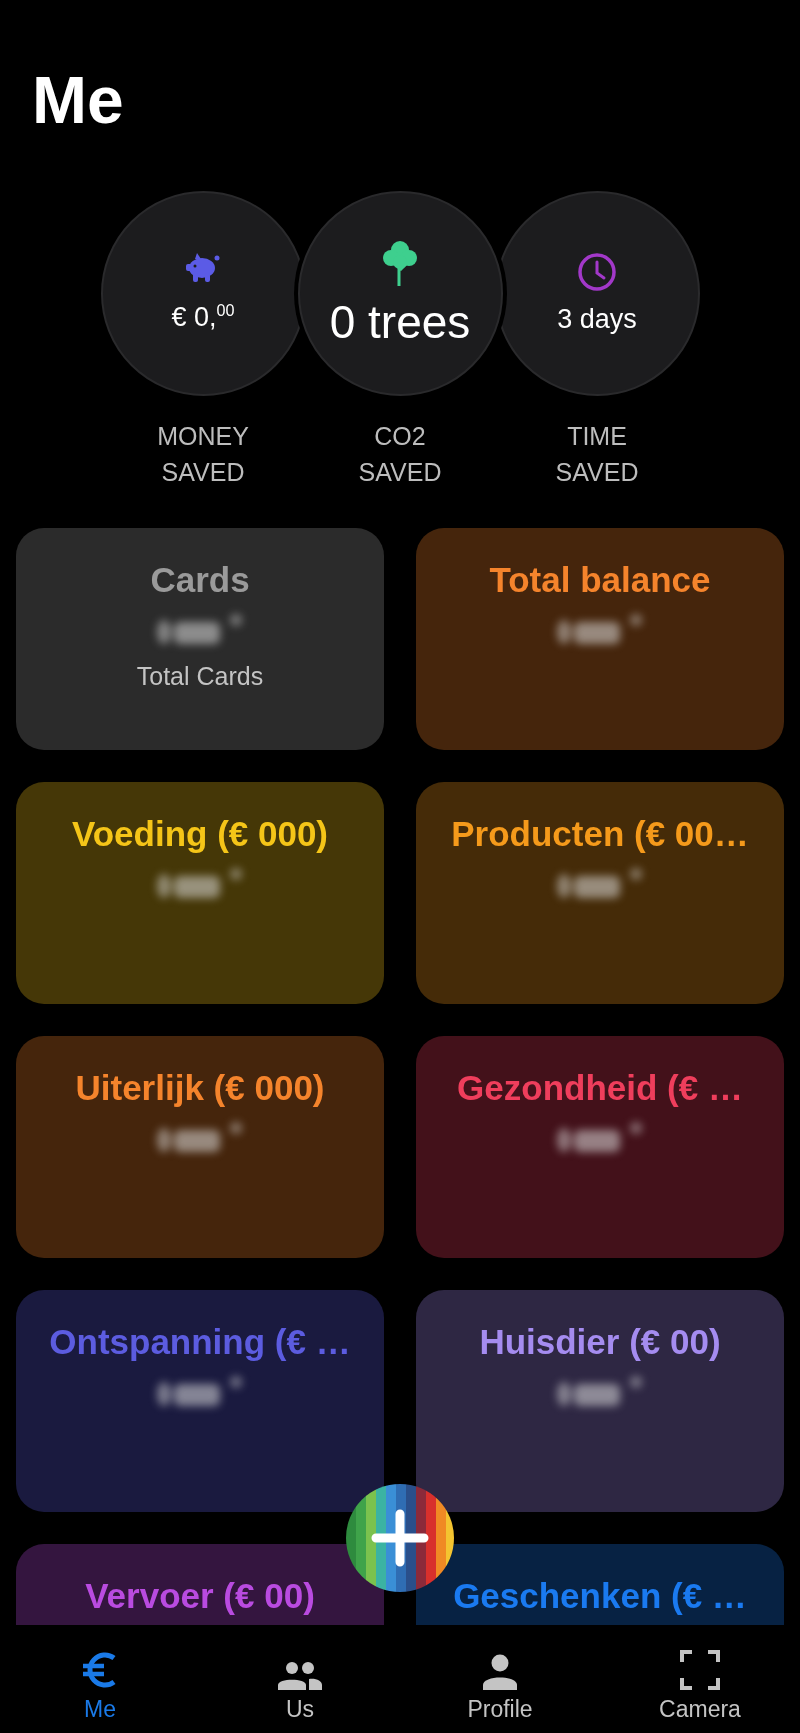 This screenshot has width=800, height=1733. Describe the element at coordinates (400, 321) in the screenshot. I see `stat-value: 0 trees` at that location.